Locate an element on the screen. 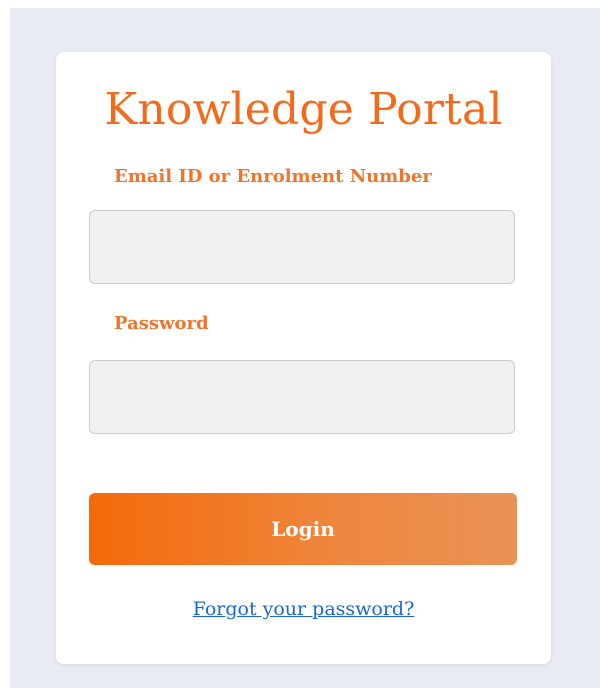 The height and width of the screenshot is (688, 600). forgot-password-container: Forgot your password? is located at coordinates (303, 609).